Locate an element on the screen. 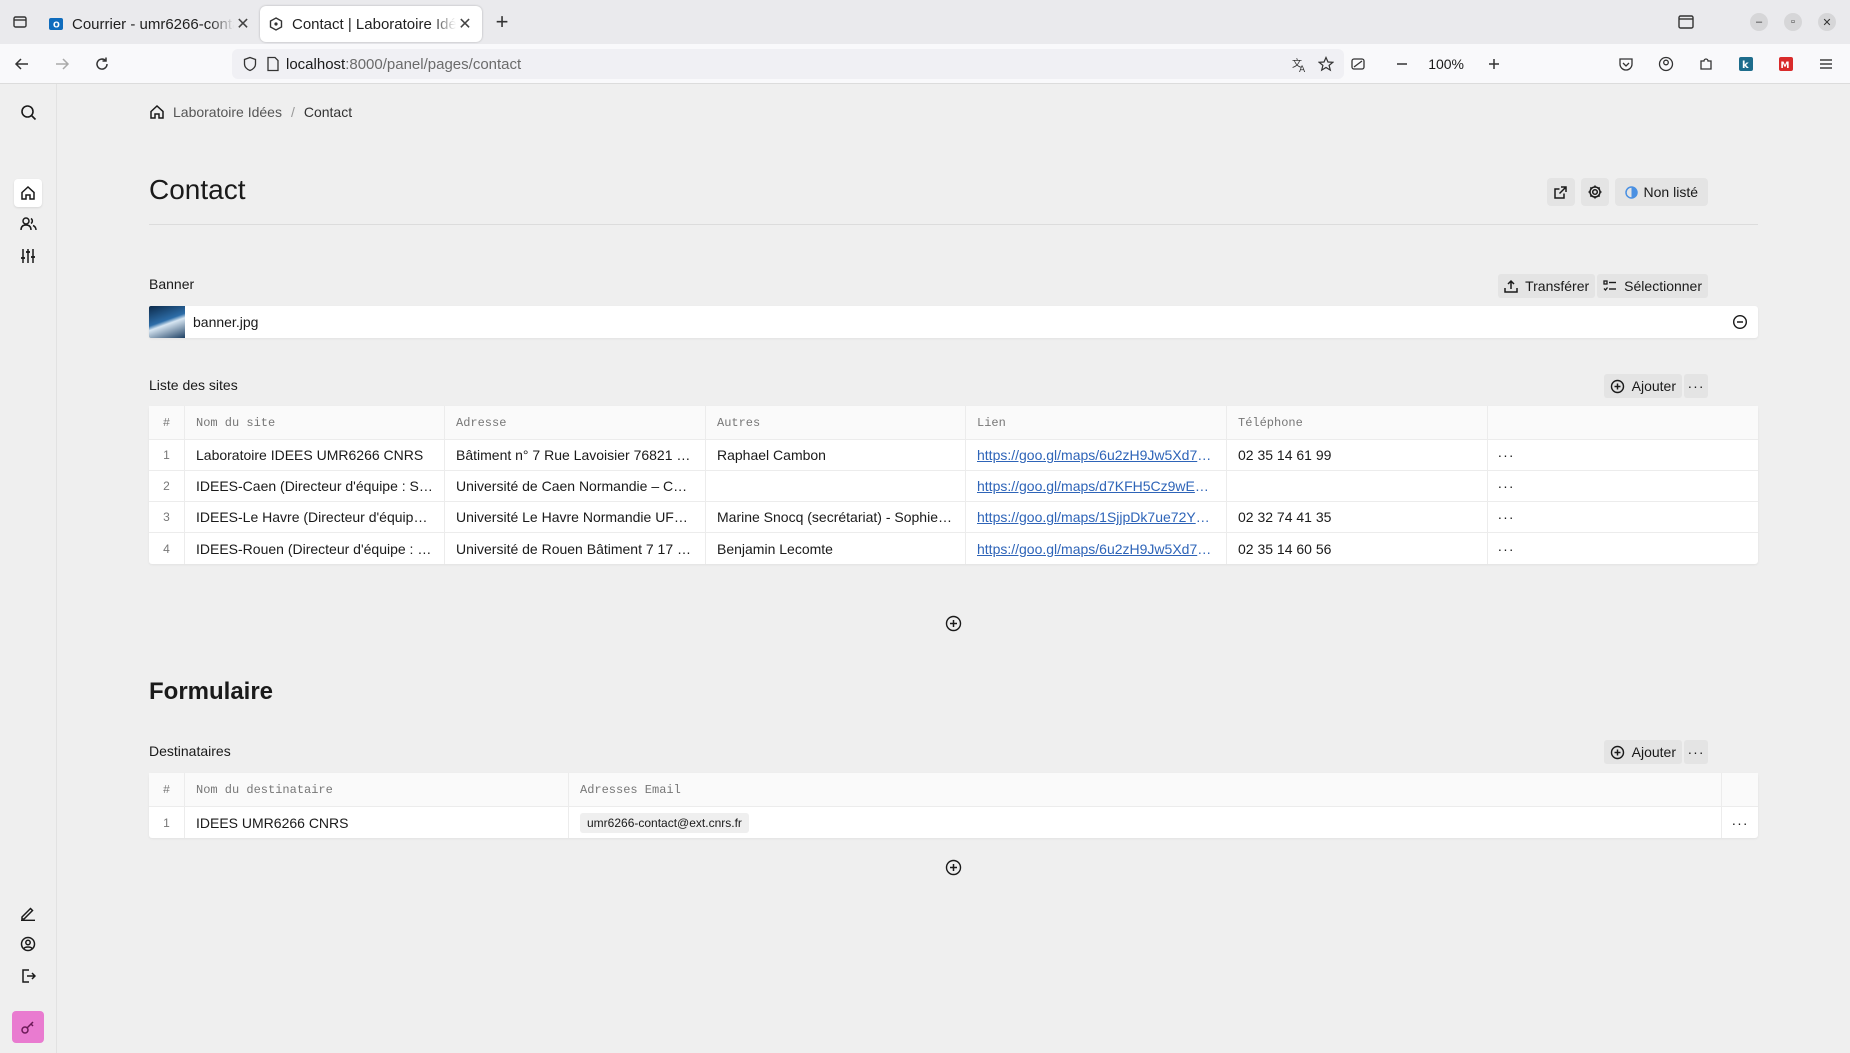 This screenshot has height=1053, width=1850. pocket-button is located at coordinates (1626, 64).